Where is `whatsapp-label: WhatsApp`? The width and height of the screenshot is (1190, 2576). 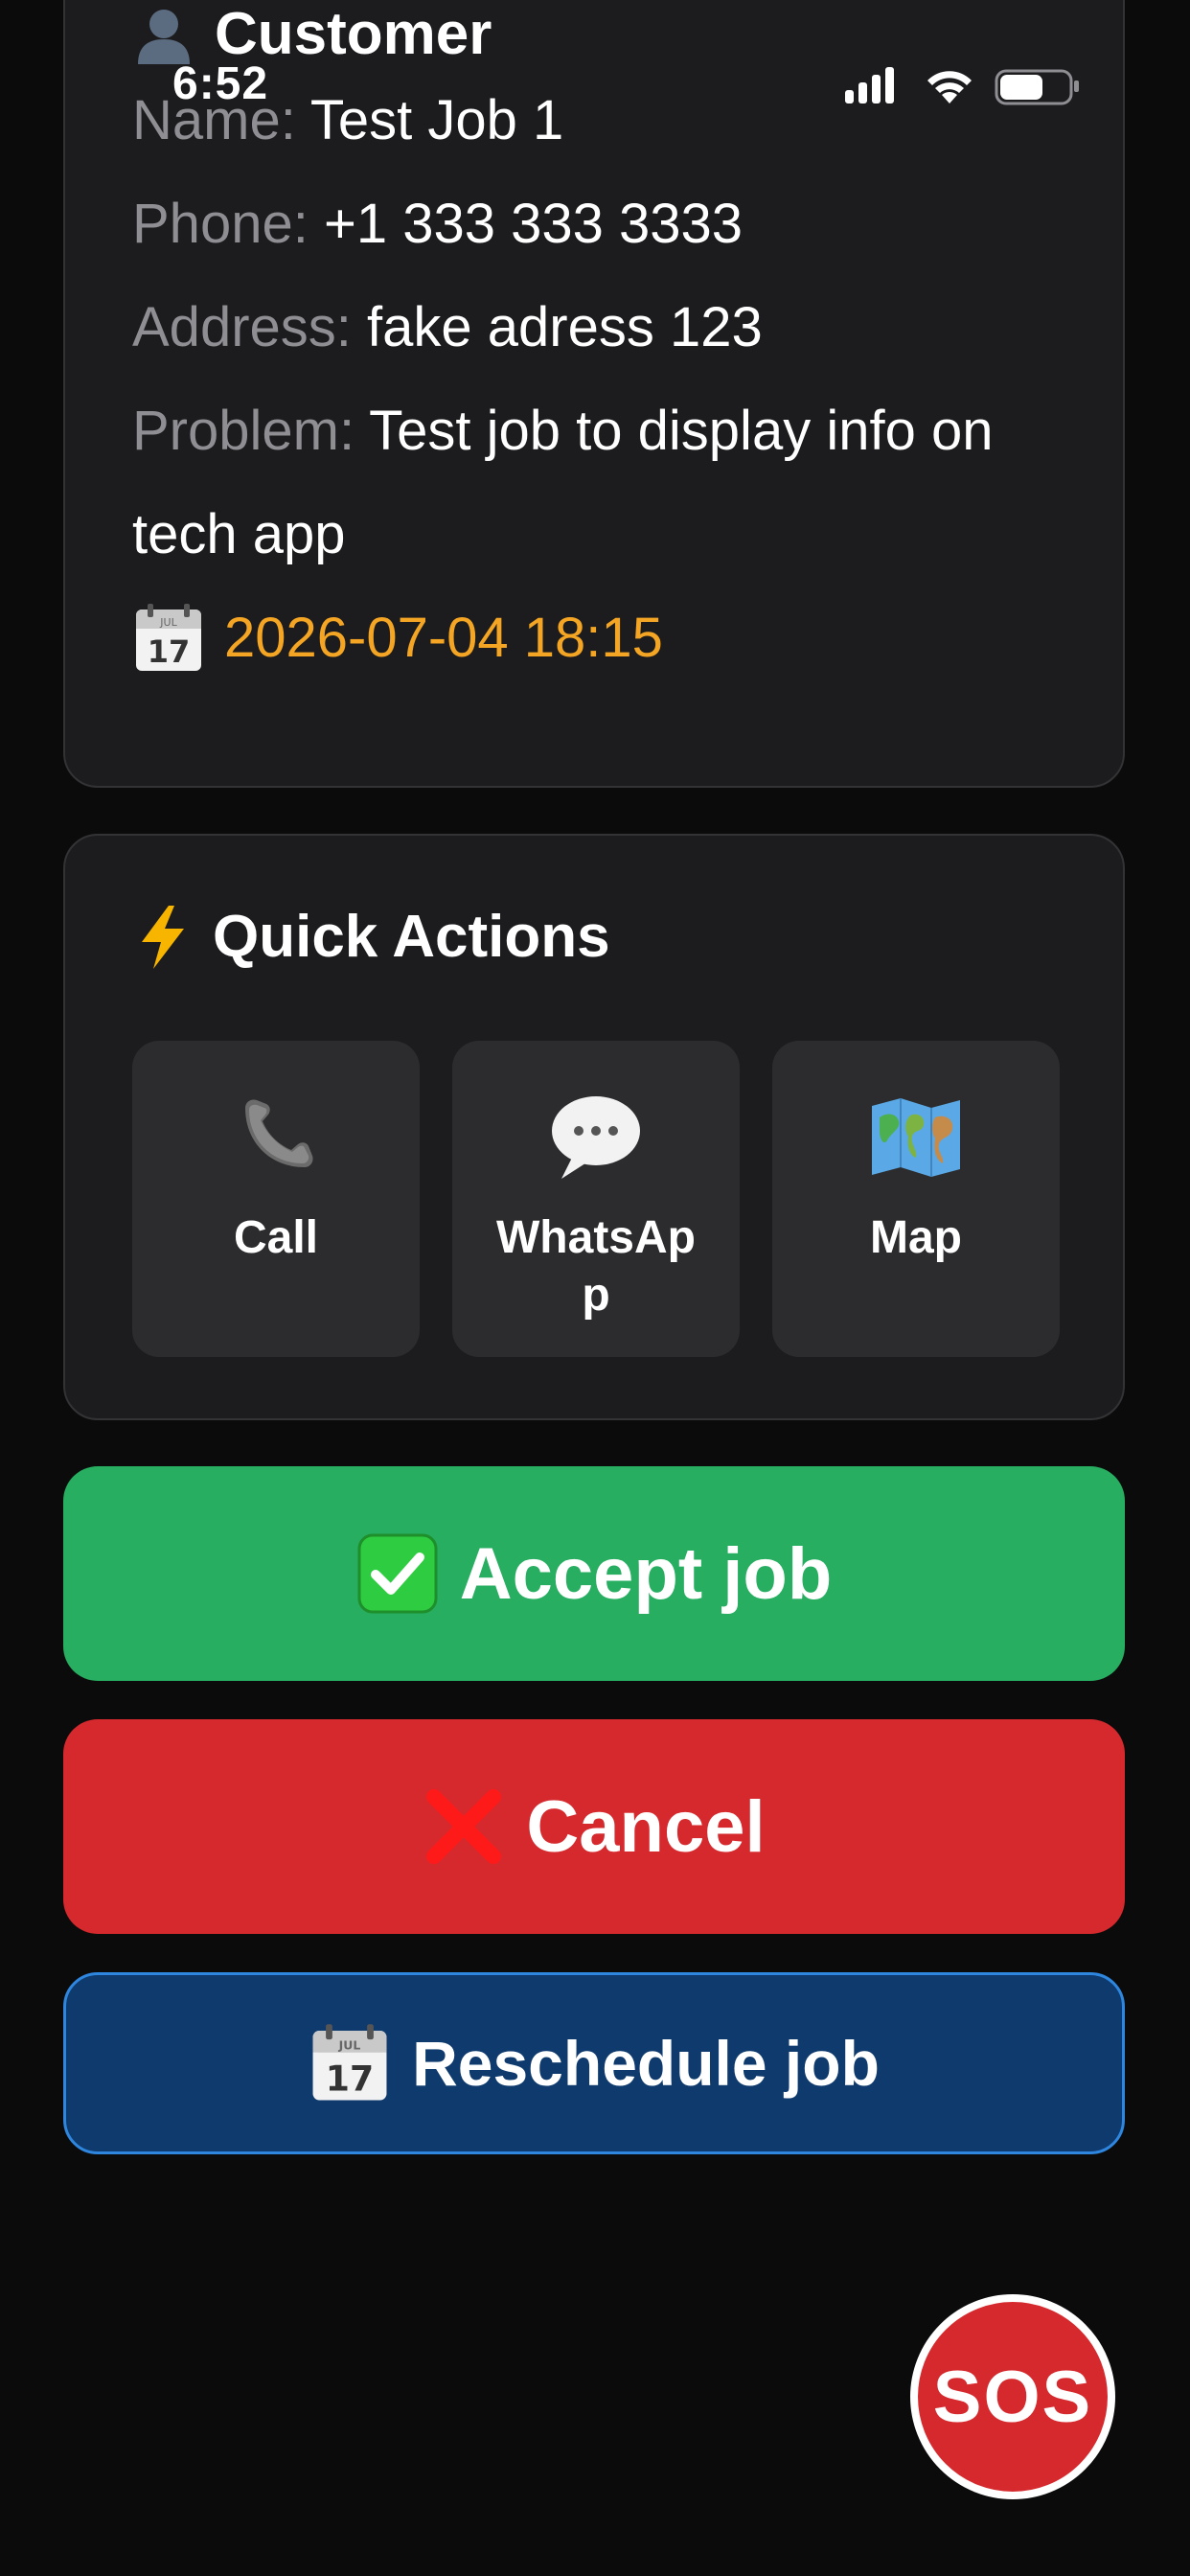
whatsapp-label: WhatsApp is located at coordinates (596, 1266).